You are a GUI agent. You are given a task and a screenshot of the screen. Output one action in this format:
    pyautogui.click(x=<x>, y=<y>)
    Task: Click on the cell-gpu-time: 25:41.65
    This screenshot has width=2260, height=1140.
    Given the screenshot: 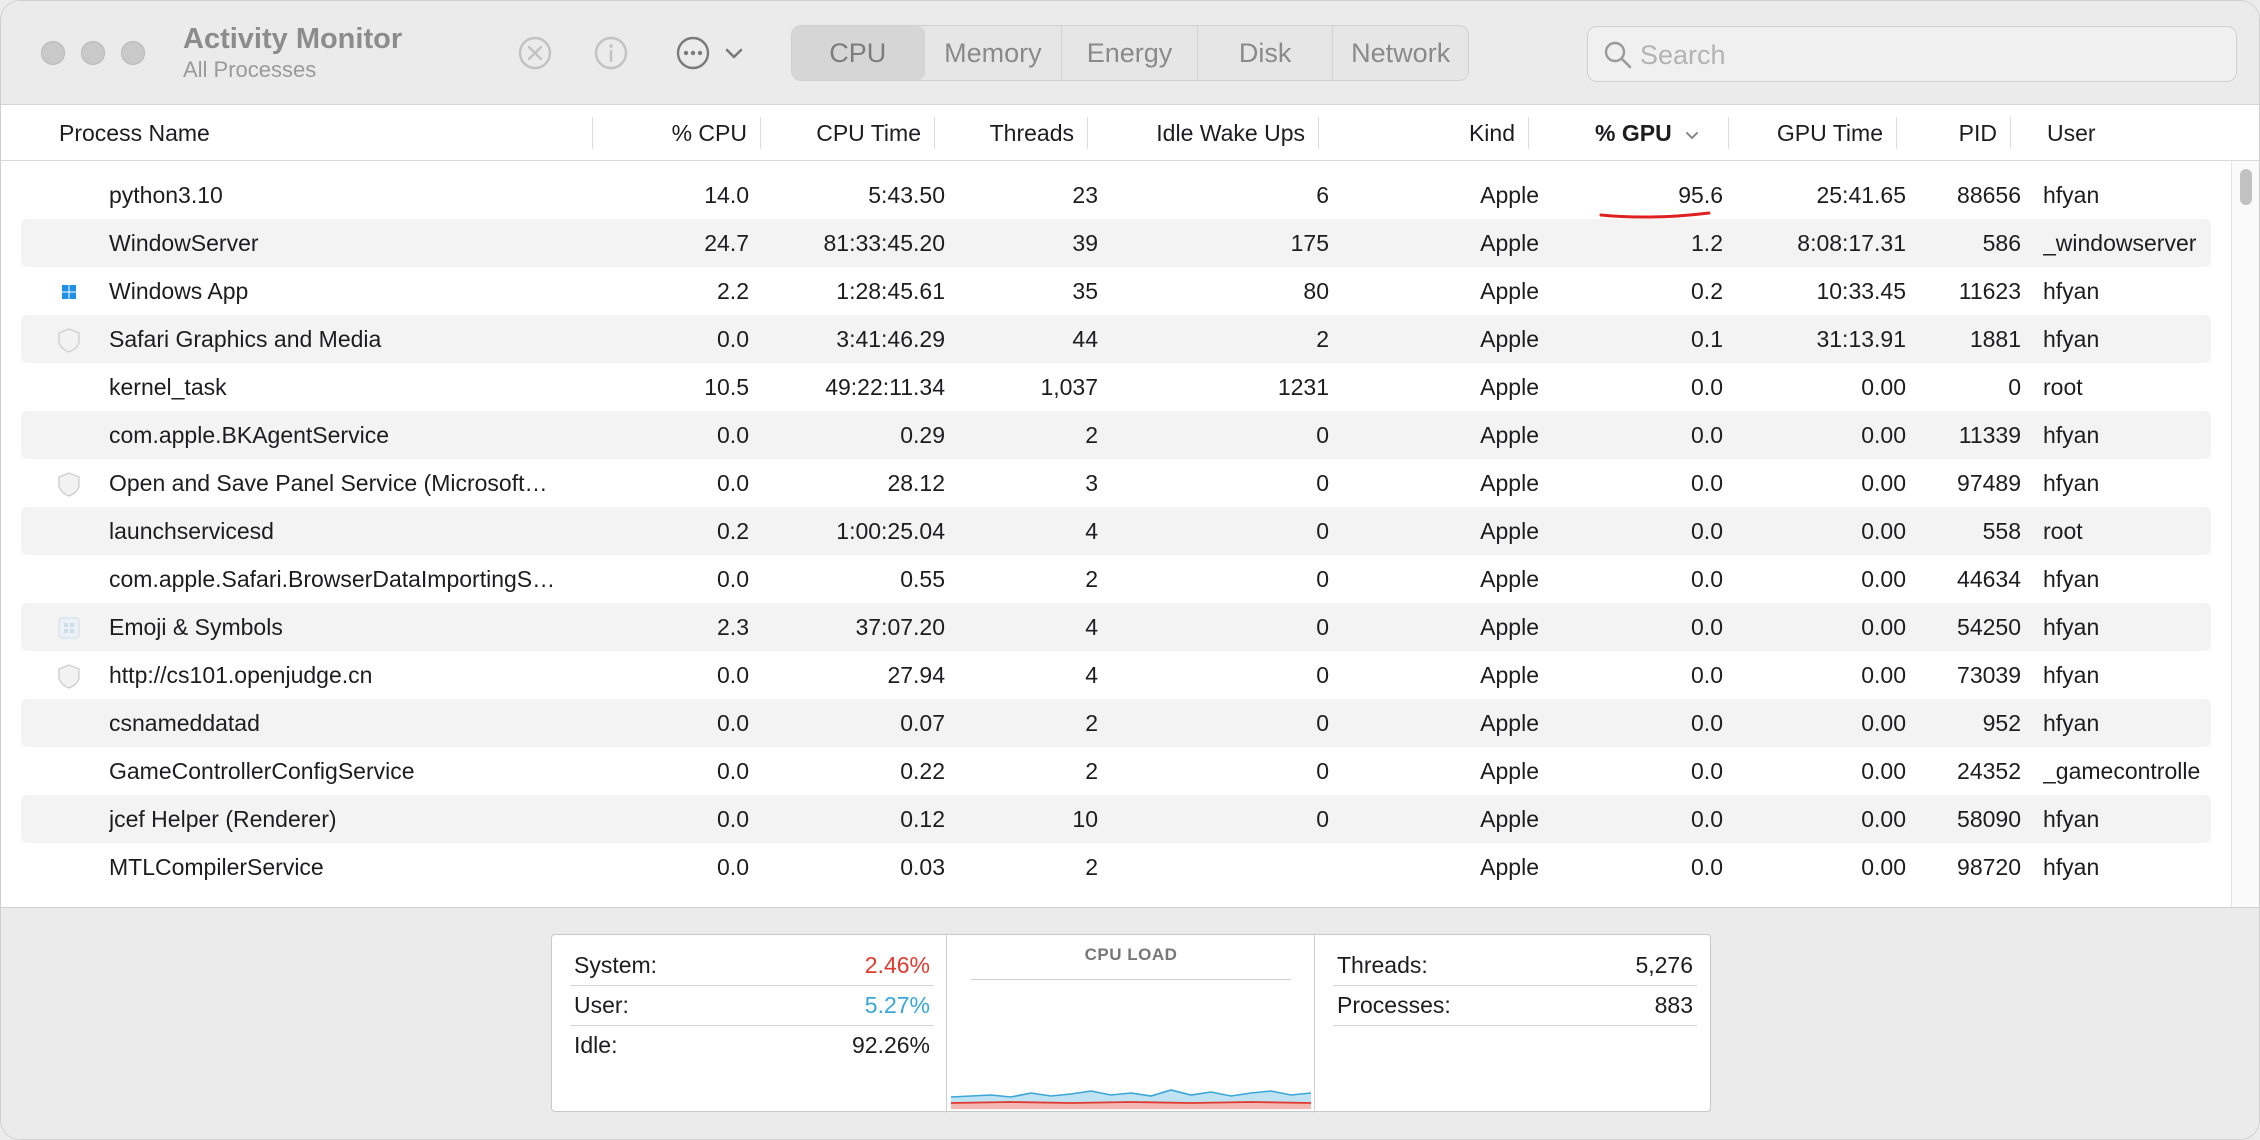 What is the action you would take?
    pyautogui.click(x=1861, y=195)
    